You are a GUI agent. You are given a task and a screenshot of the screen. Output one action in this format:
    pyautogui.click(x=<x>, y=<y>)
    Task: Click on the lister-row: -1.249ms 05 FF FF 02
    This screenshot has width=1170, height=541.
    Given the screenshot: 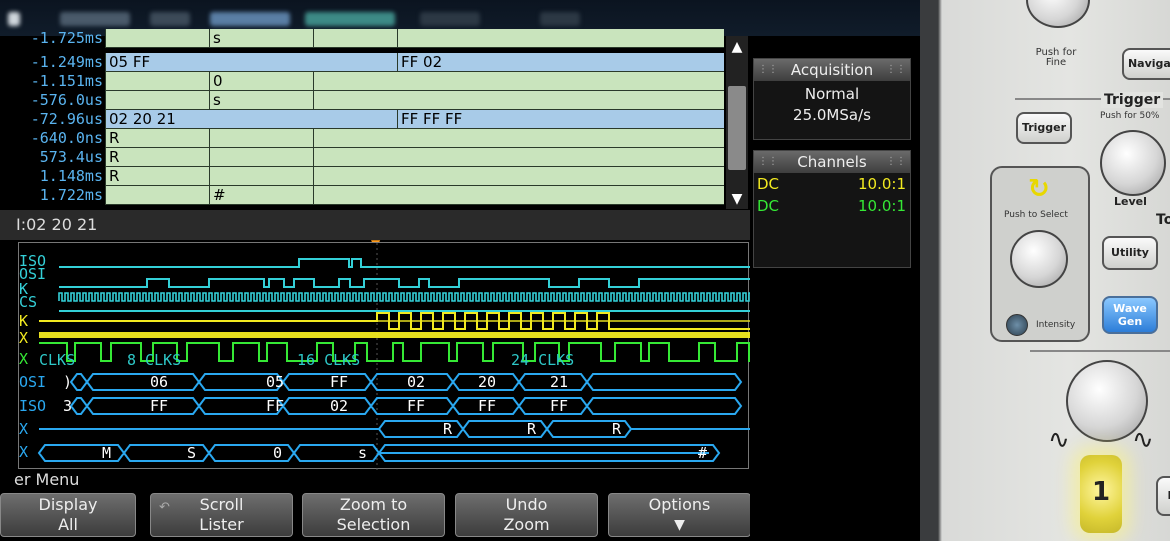 What is the action you would take?
    pyautogui.click(x=371, y=62)
    